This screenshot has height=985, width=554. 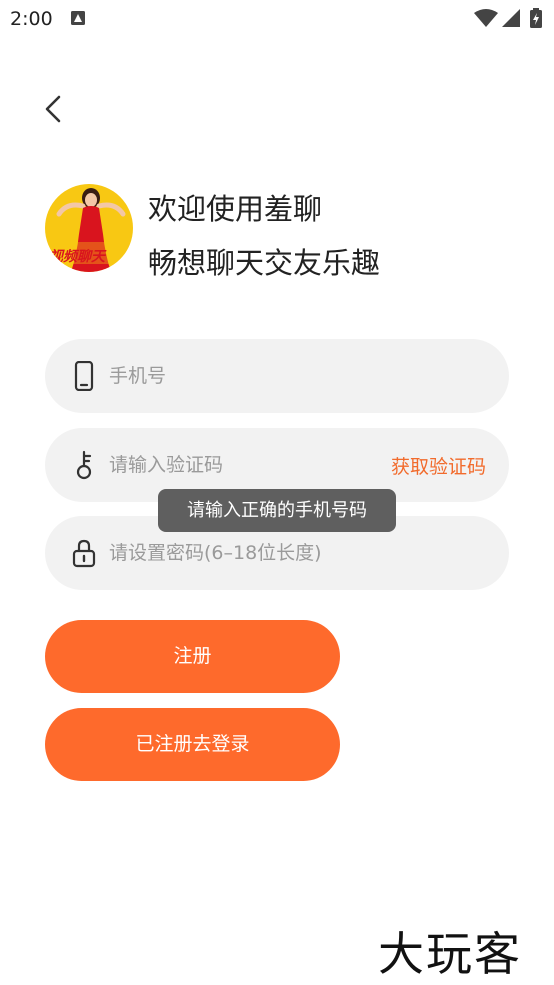 I want to click on lock-icon, so click(x=84, y=553).